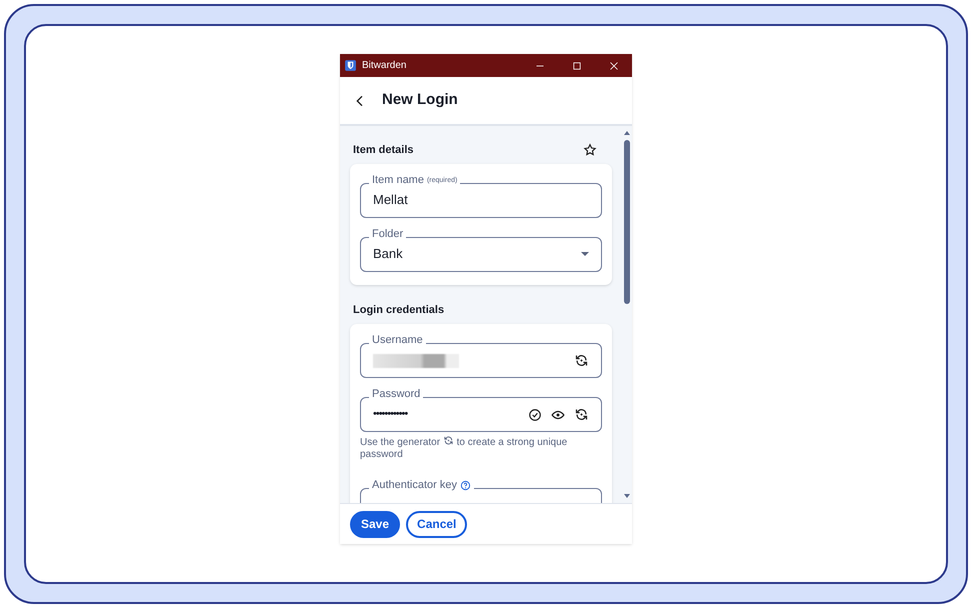  What do you see at coordinates (465, 485) in the screenshot?
I see `help-icon` at bounding box center [465, 485].